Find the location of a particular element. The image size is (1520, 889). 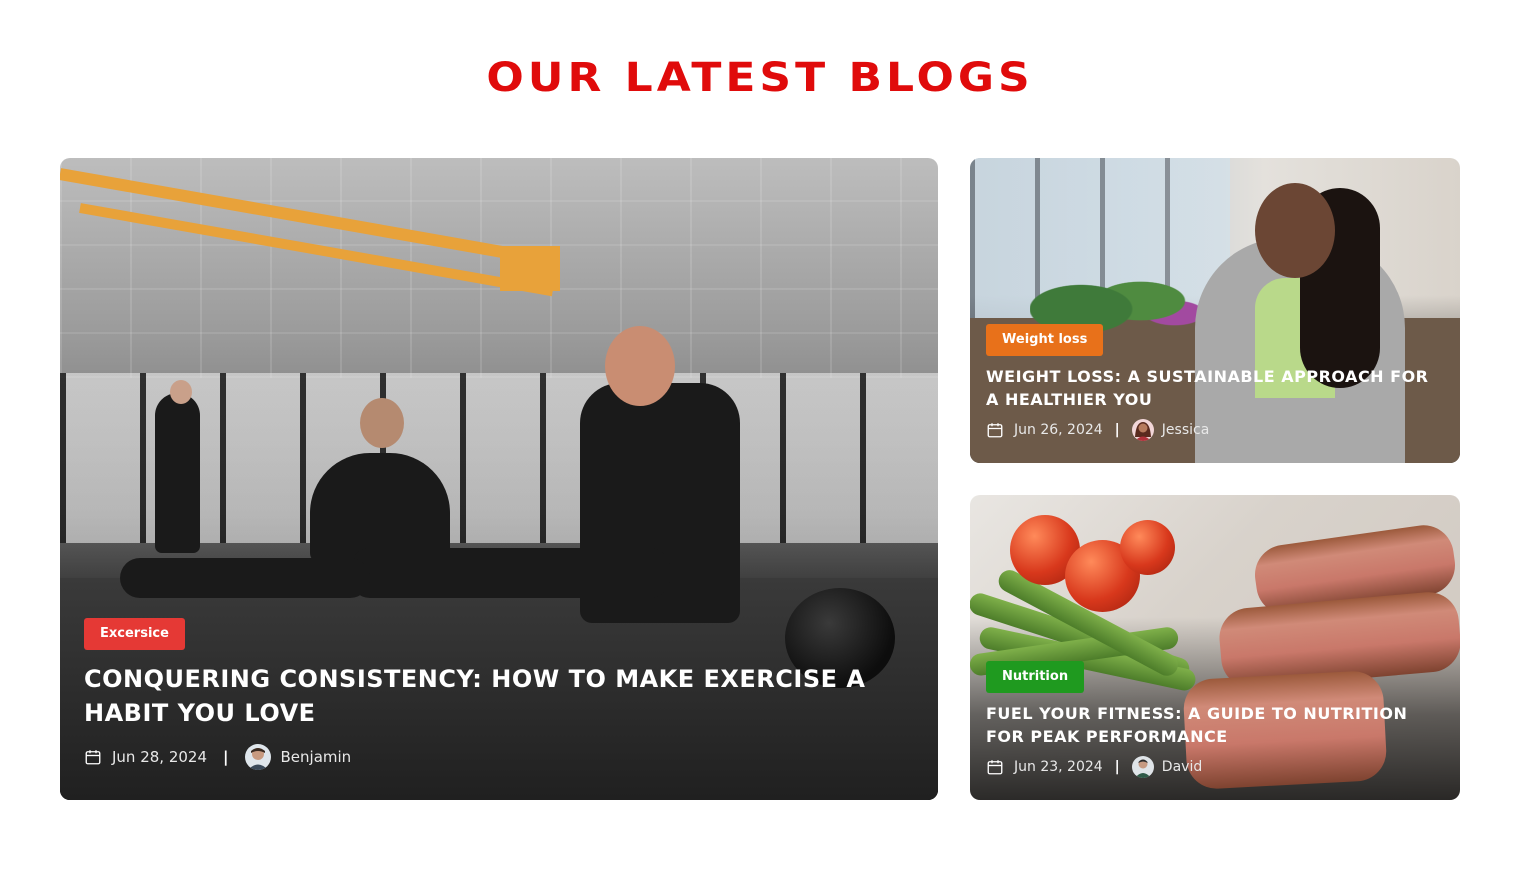

category-tag: Weight loss is located at coordinates (1045, 340).